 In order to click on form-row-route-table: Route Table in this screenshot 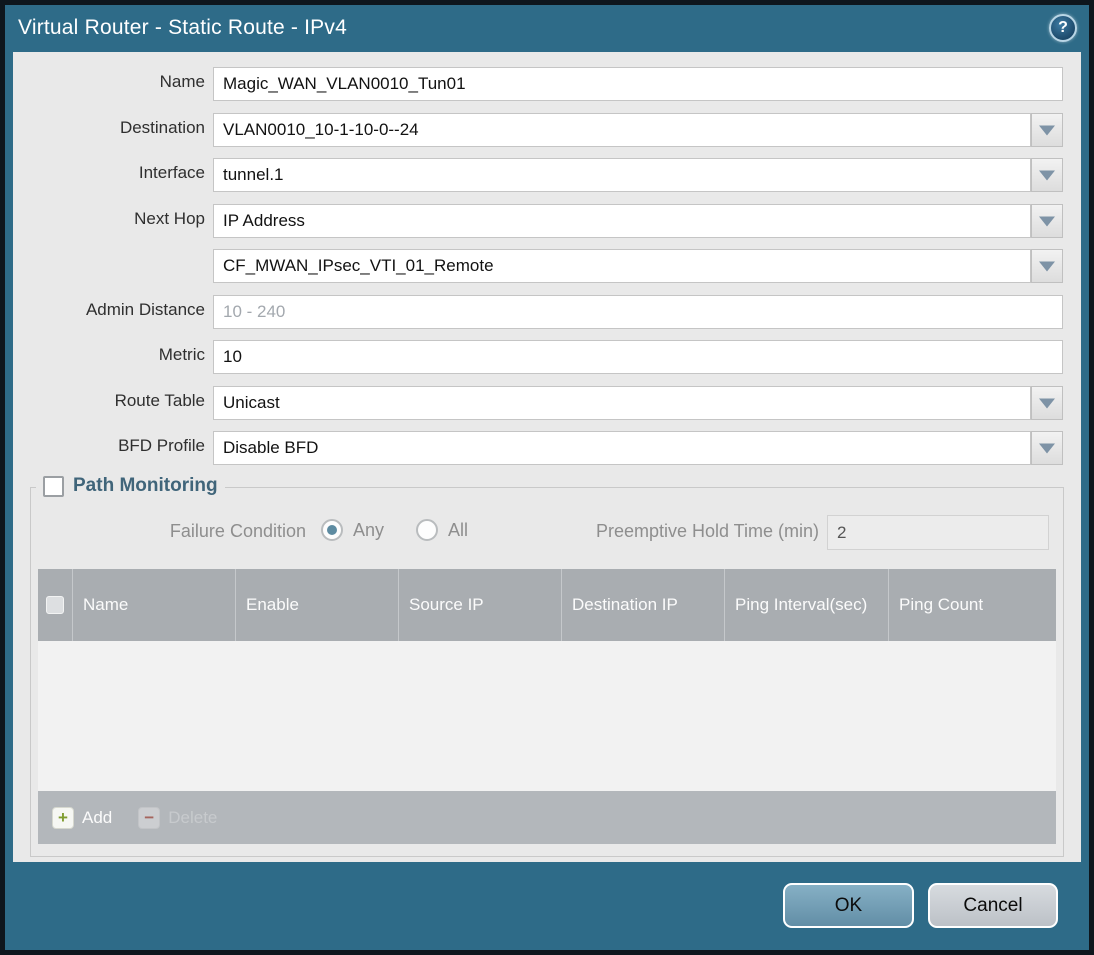, I will do `click(547, 403)`.